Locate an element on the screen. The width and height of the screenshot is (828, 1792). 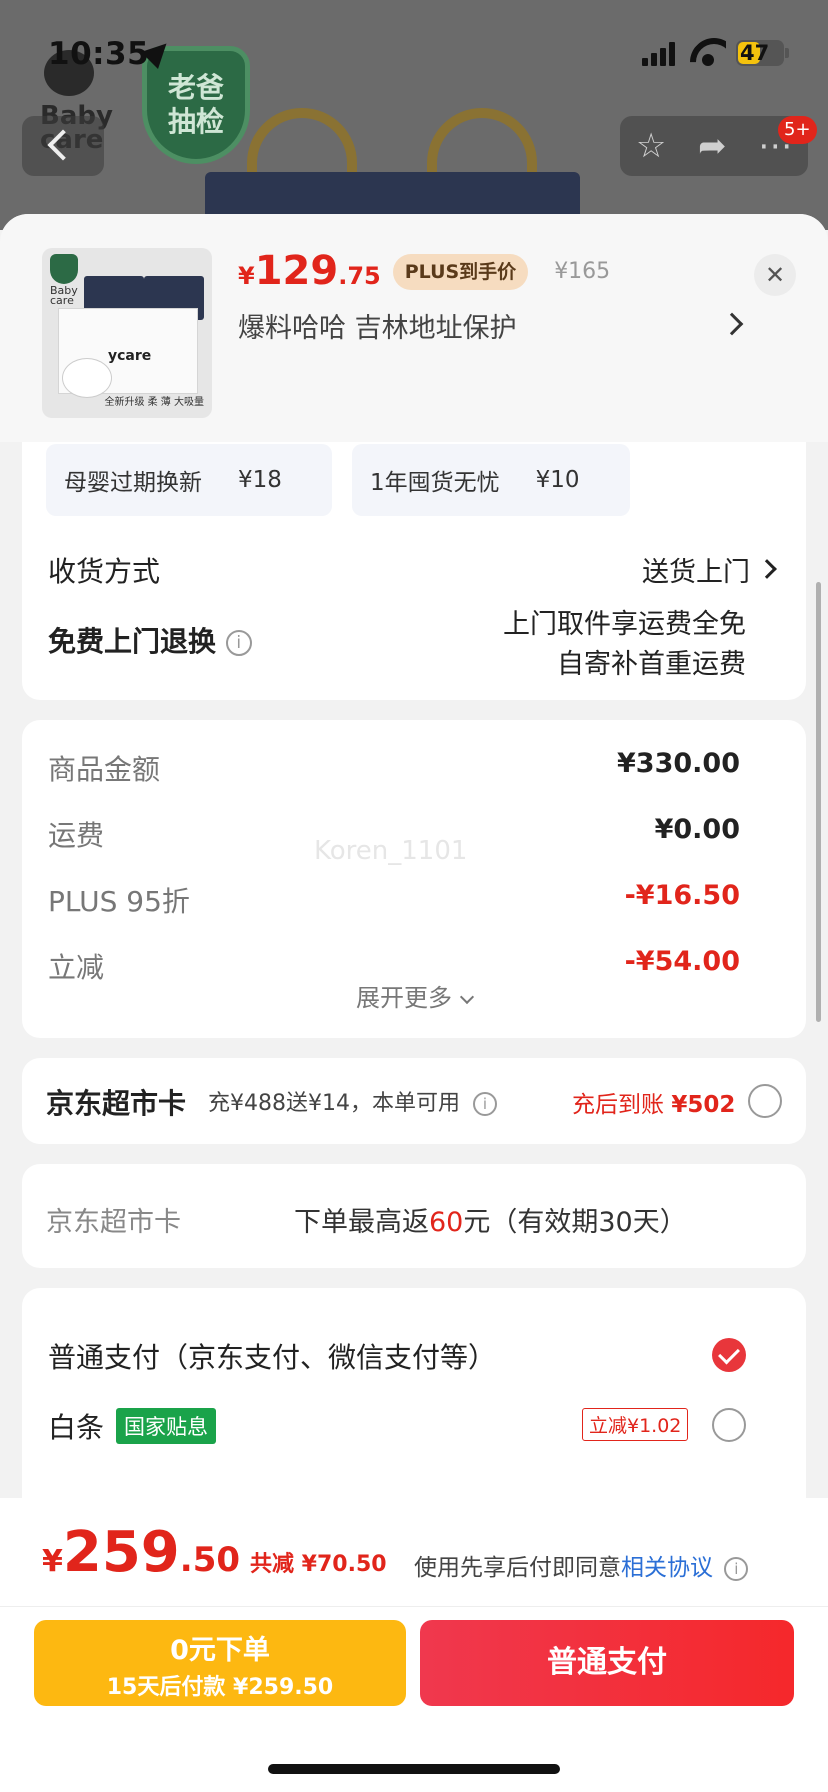
expand-more-button: 展开更多 is located at coordinates (414, 995).